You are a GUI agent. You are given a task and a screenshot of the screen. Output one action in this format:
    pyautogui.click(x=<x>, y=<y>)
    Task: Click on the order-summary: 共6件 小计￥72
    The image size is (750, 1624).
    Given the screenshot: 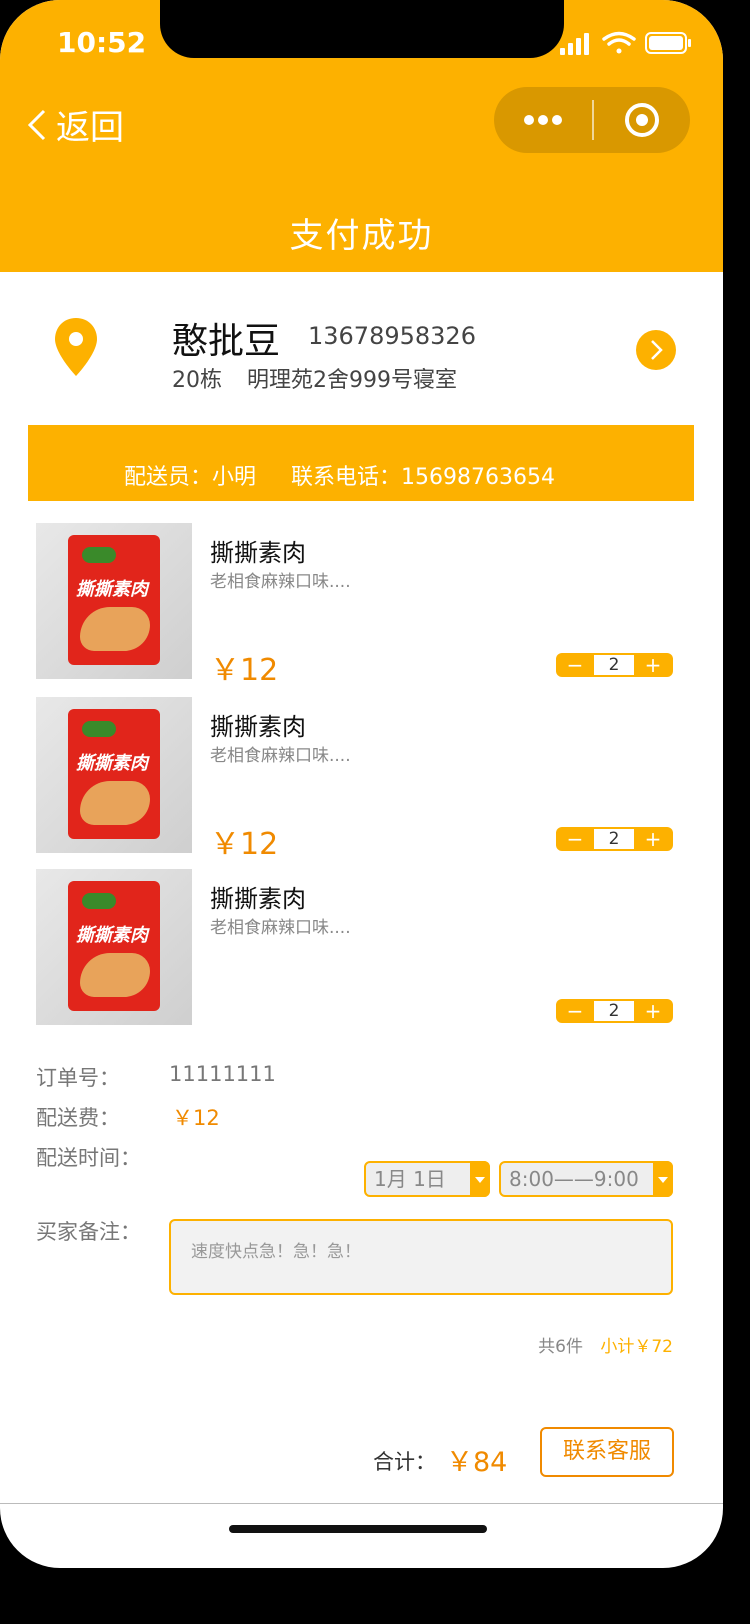 What is the action you would take?
    pyautogui.click(x=605, y=1344)
    